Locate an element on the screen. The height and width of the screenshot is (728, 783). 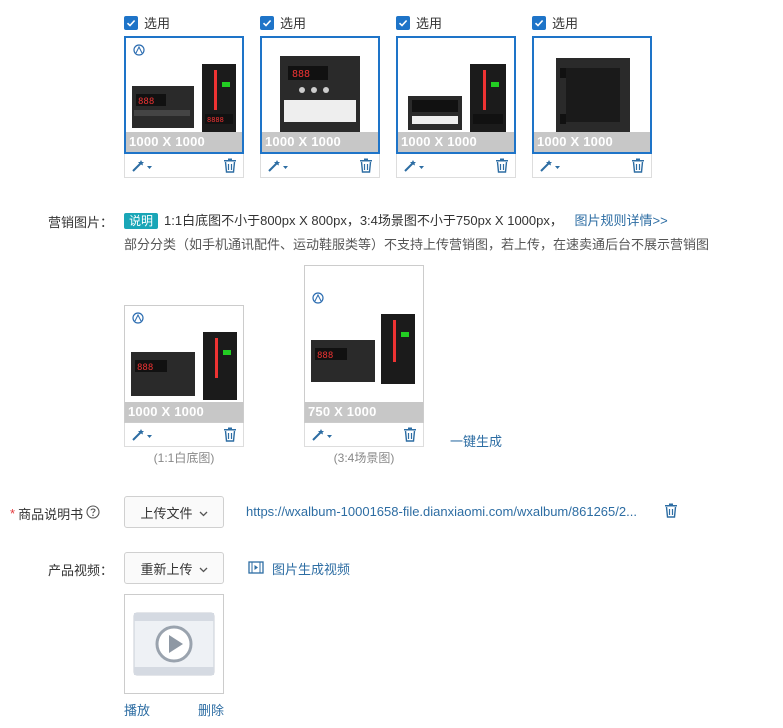
product-thumbnail: 888 8888 1000 X 1000 is located at coordinates (184, 95).